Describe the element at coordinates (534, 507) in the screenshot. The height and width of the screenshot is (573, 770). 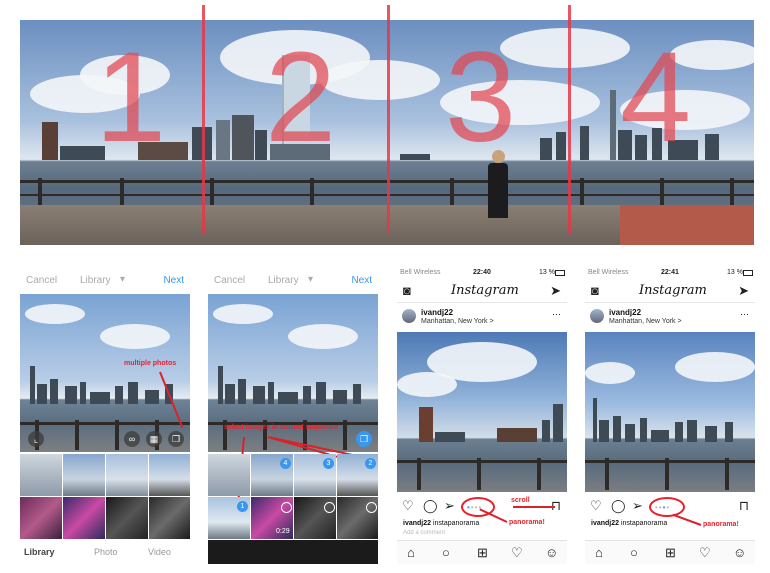
I see `scroll-arrow` at that location.